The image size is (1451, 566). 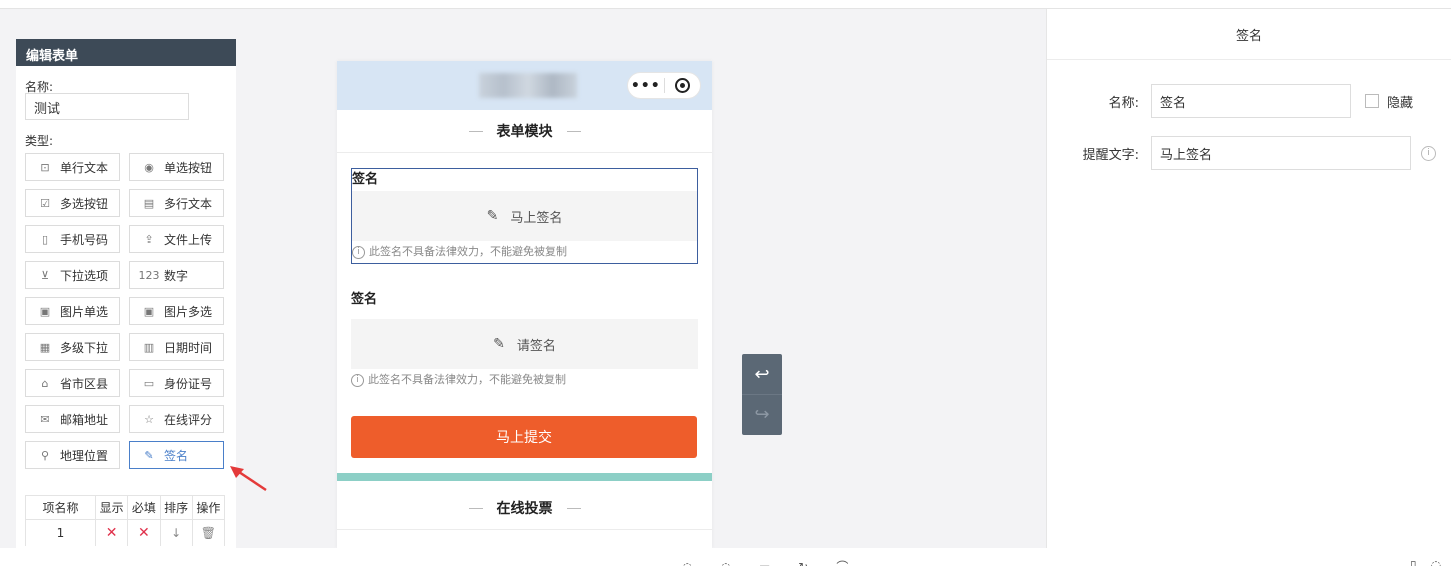 I want to click on type-button-multi-line-text: ▤ 多行文本, so click(x=176, y=203).